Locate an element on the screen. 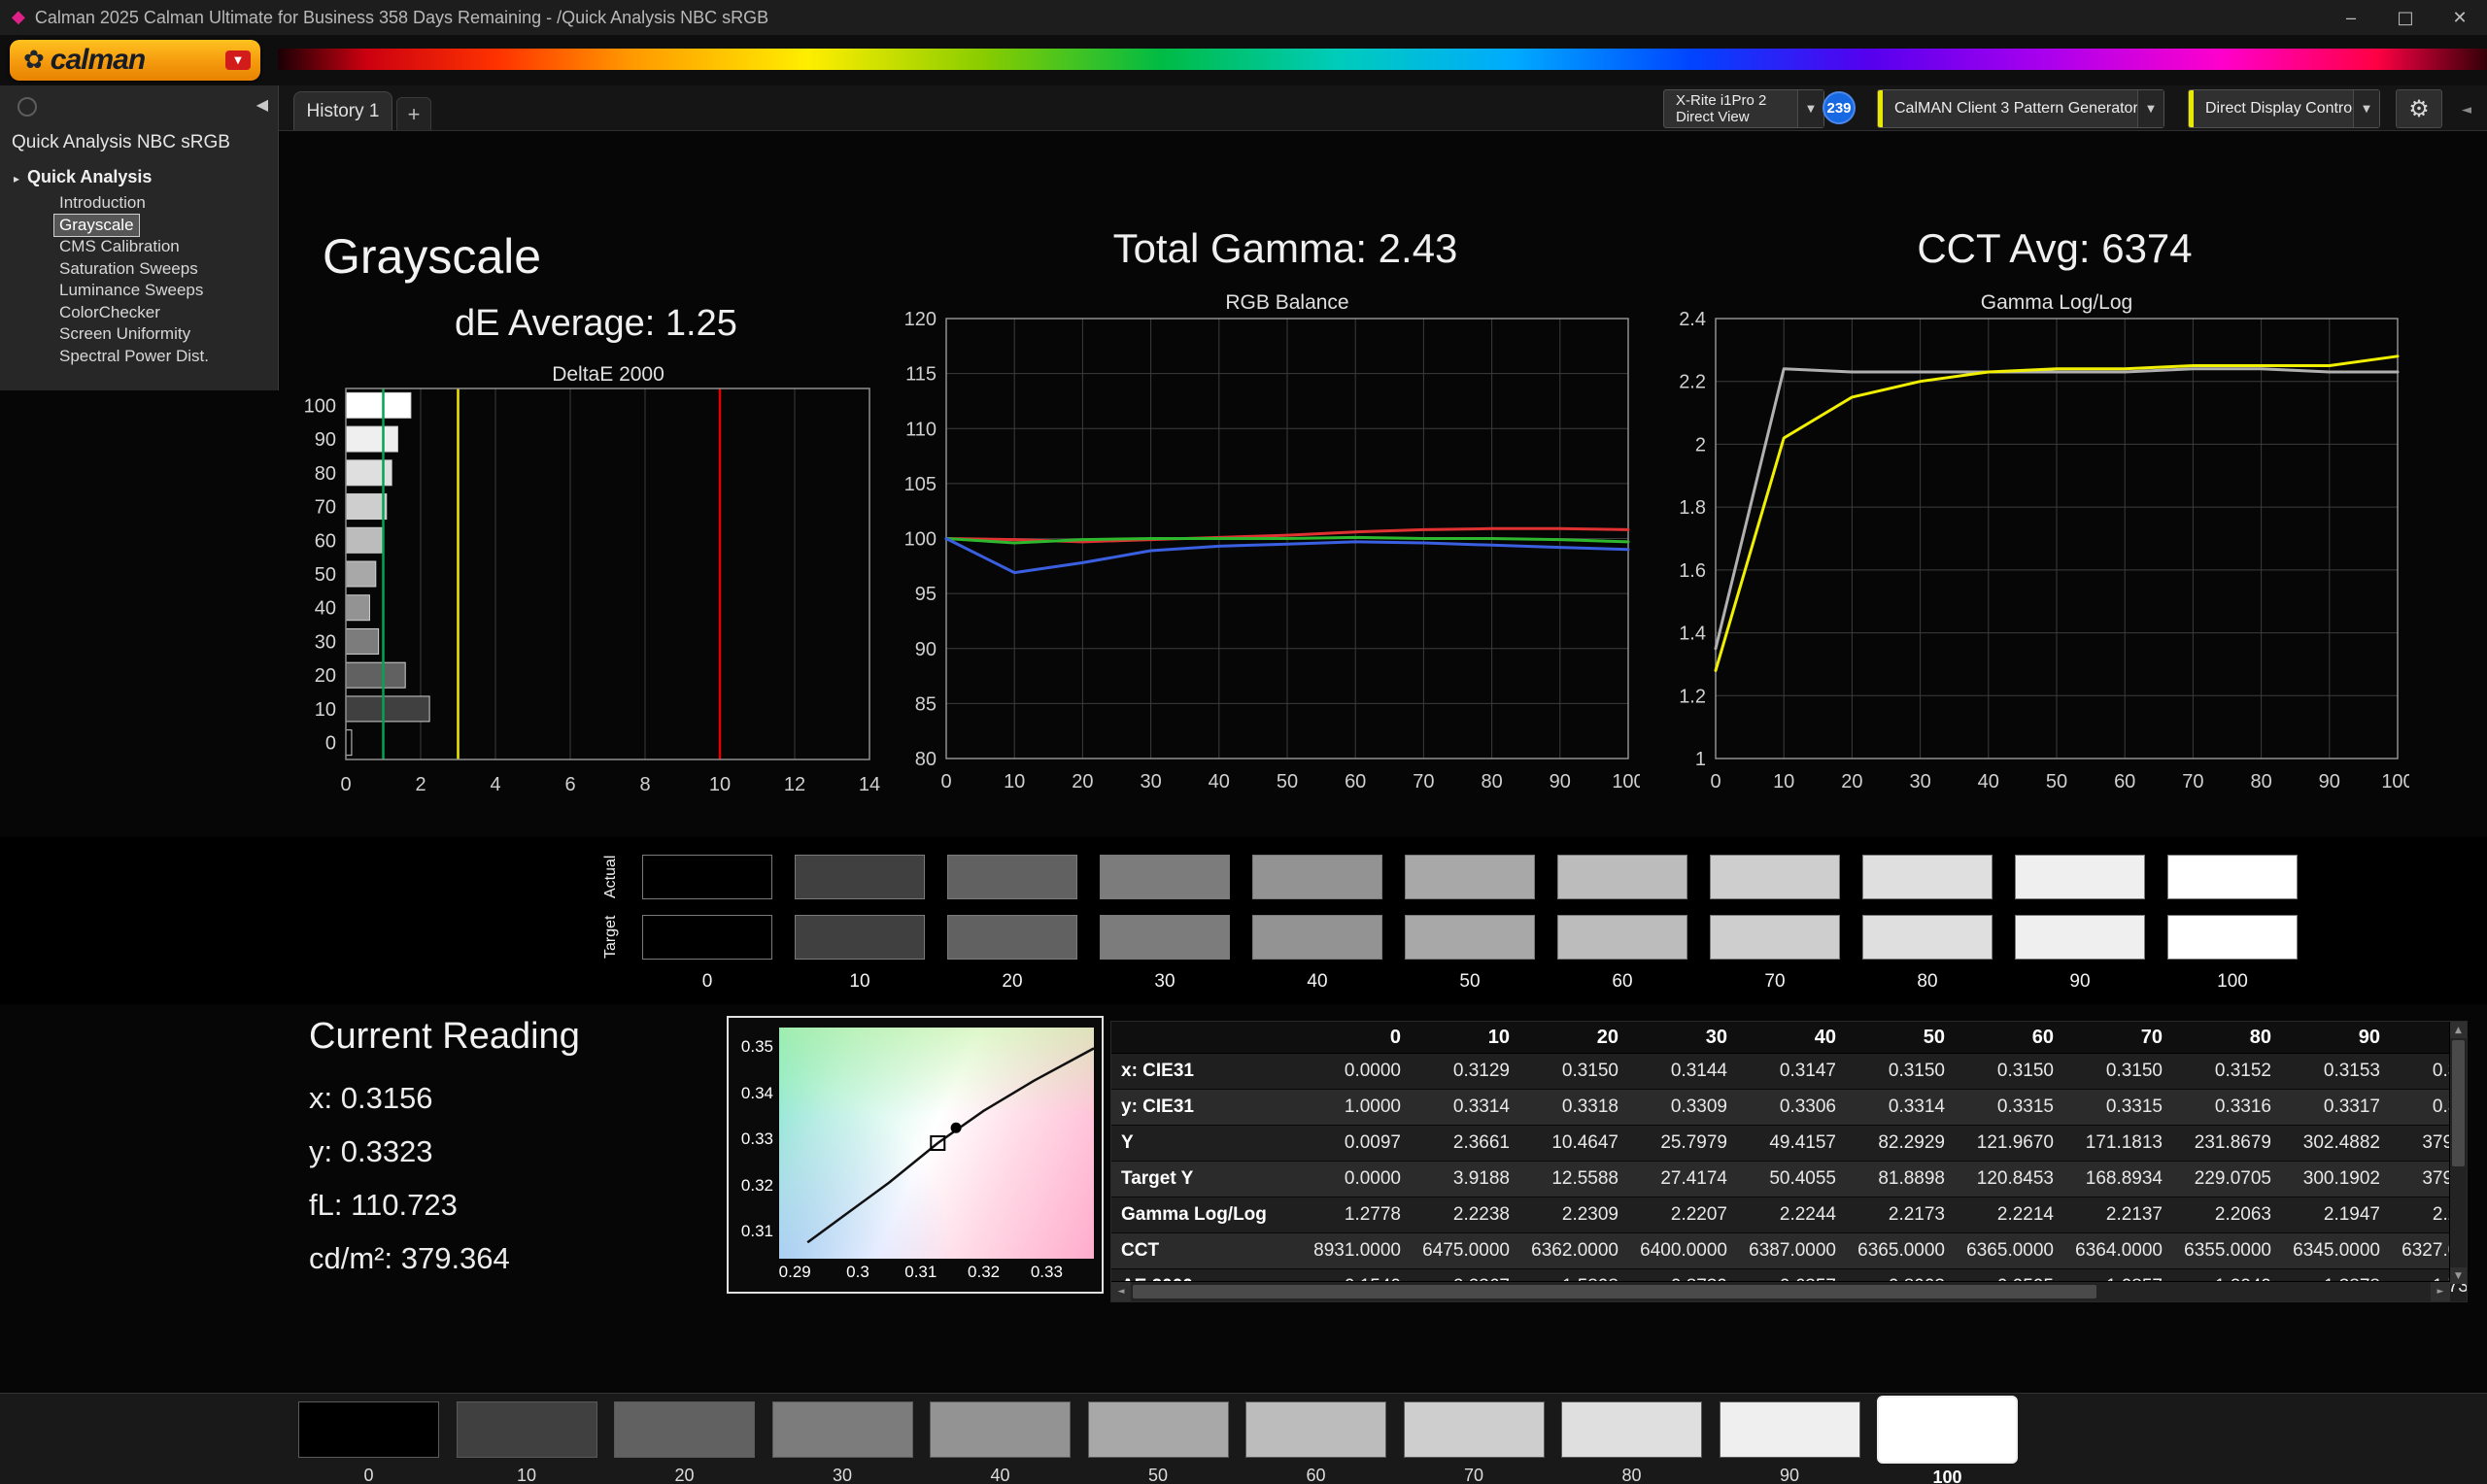 This screenshot has height=1484, width=2487. cie-y-tick-label: 0.31 is located at coordinates (756, 1231).